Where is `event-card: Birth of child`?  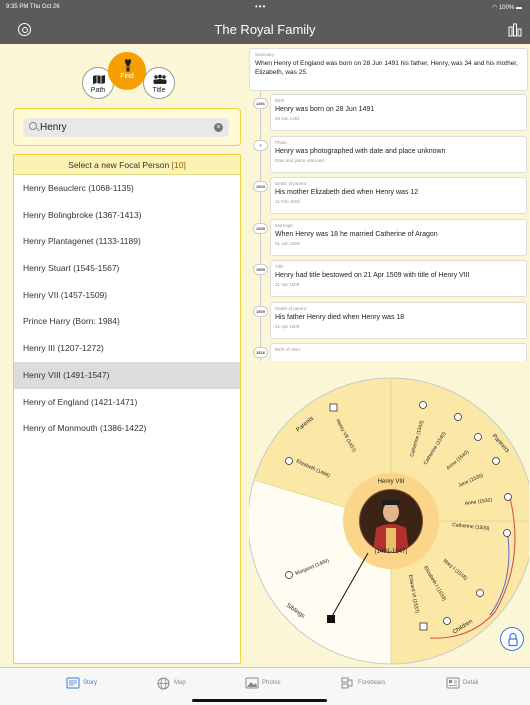
event-card: Birth of child is located at coordinates (398, 352).